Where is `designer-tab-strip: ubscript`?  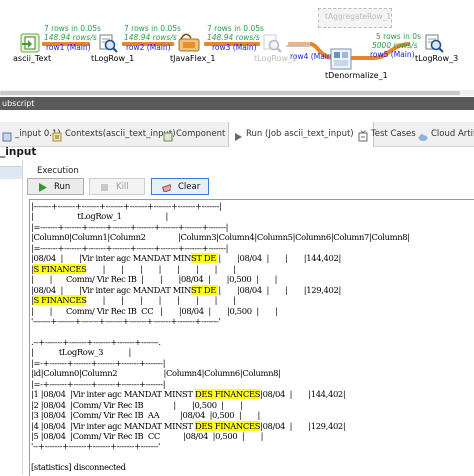 designer-tab-strip: ubscript is located at coordinates (237, 103).